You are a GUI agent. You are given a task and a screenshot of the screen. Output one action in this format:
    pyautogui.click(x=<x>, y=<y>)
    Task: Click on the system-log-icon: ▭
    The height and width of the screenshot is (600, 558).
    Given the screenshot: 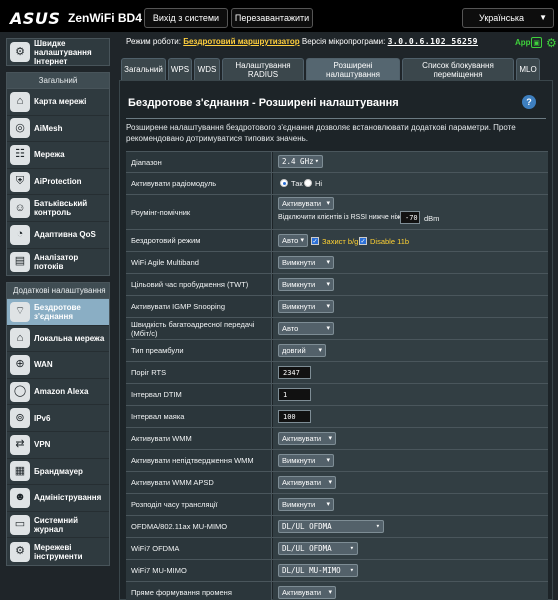 What is the action you would take?
    pyautogui.click(x=20, y=524)
    